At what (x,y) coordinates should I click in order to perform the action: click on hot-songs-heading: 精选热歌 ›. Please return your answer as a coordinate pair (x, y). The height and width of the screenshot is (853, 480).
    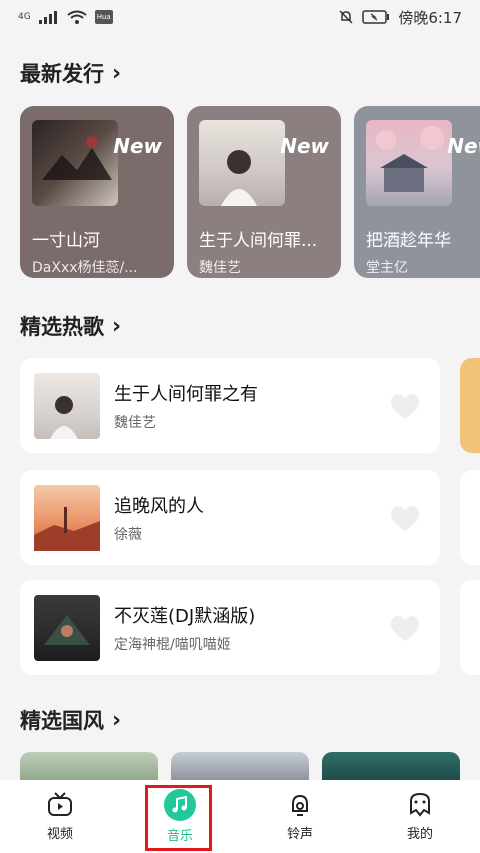
    Looking at the image, I should click on (70, 326).